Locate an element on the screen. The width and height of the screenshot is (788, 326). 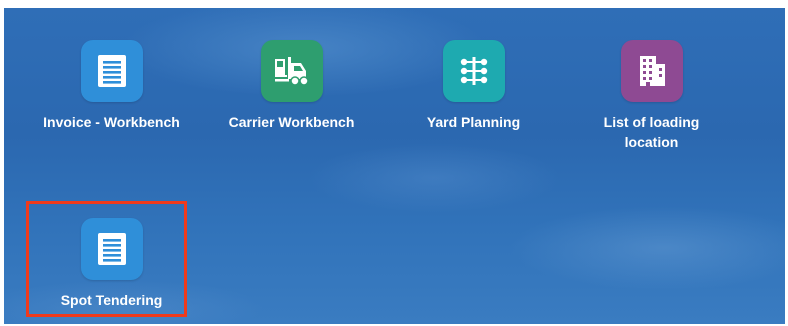
tile-label: Yard Planning is located at coordinates (473, 122).